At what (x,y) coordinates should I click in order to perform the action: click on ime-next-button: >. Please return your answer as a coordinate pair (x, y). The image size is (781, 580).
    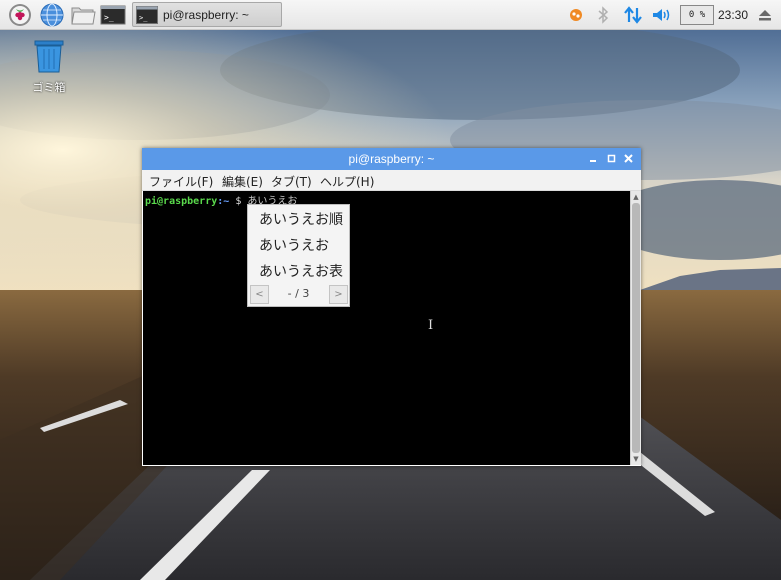
    Looking at the image, I should click on (338, 294).